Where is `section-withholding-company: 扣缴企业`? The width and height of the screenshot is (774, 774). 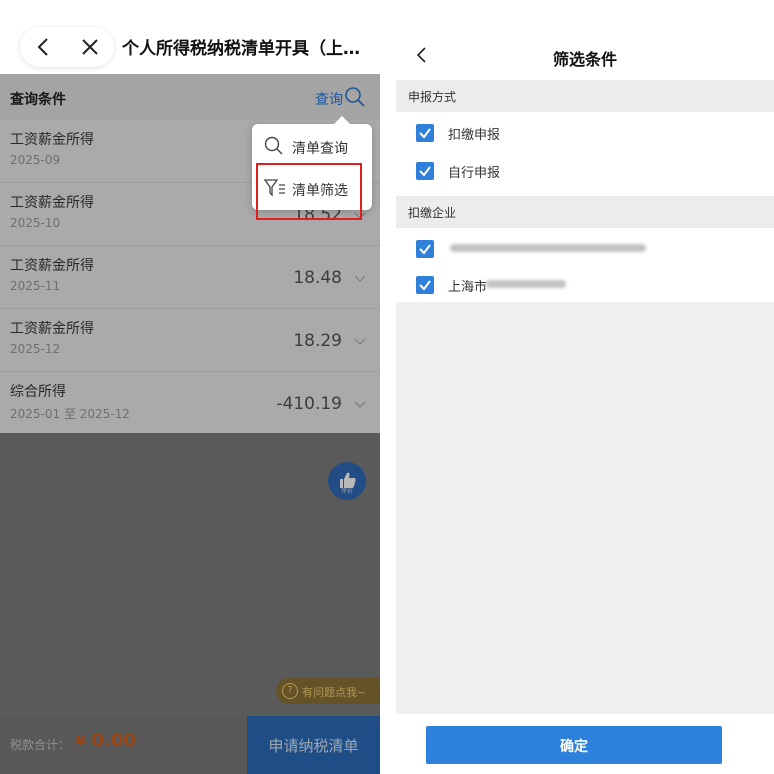
section-withholding-company: 扣缴企业 is located at coordinates (585, 212).